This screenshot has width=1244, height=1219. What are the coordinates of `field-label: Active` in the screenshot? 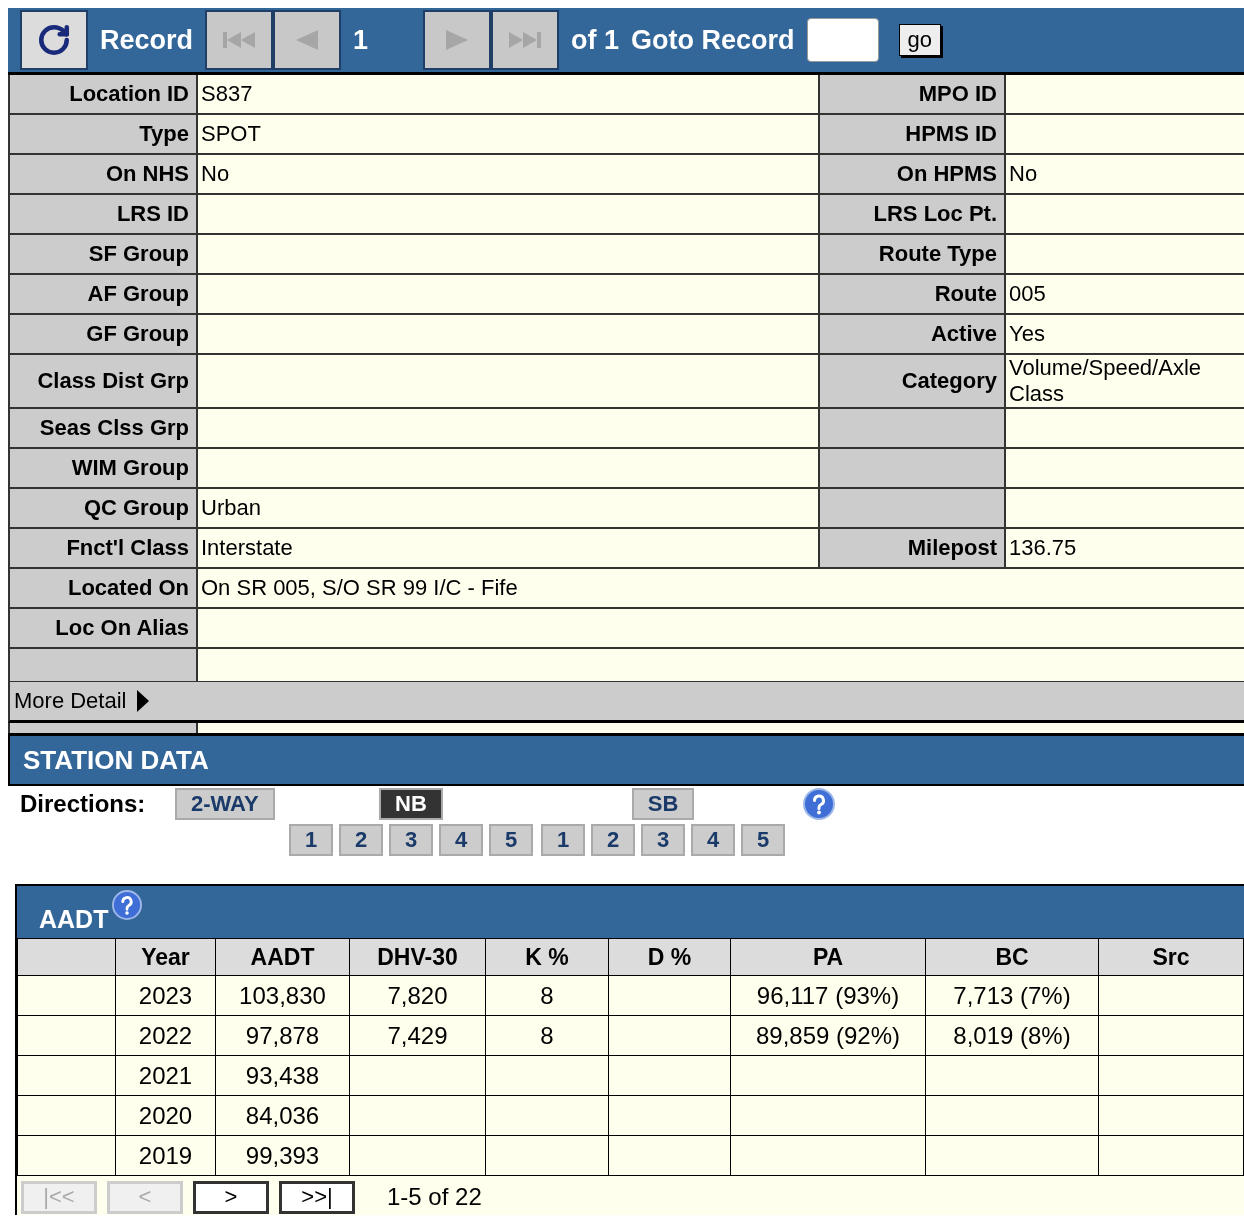 It's located at (912, 334).